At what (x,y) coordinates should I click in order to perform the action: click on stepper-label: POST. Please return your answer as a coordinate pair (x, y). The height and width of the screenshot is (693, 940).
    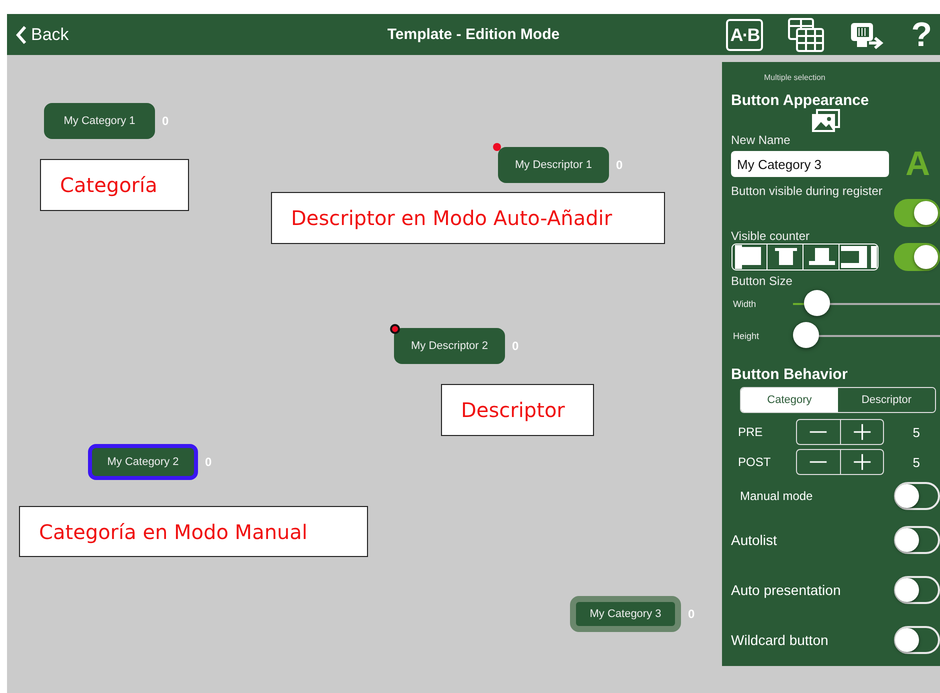
    Looking at the image, I should click on (755, 462).